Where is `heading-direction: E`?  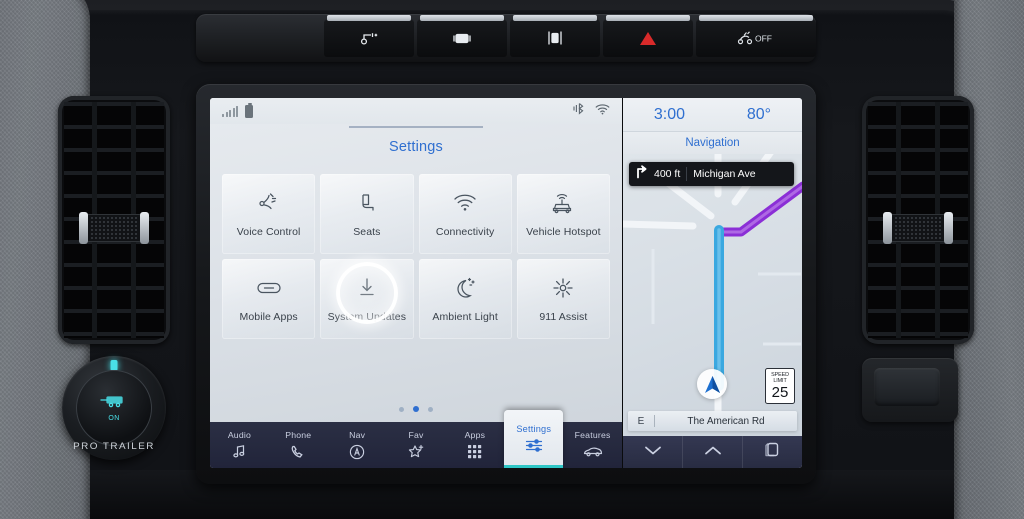
heading-direction: E is located at coordinates (641, 421).